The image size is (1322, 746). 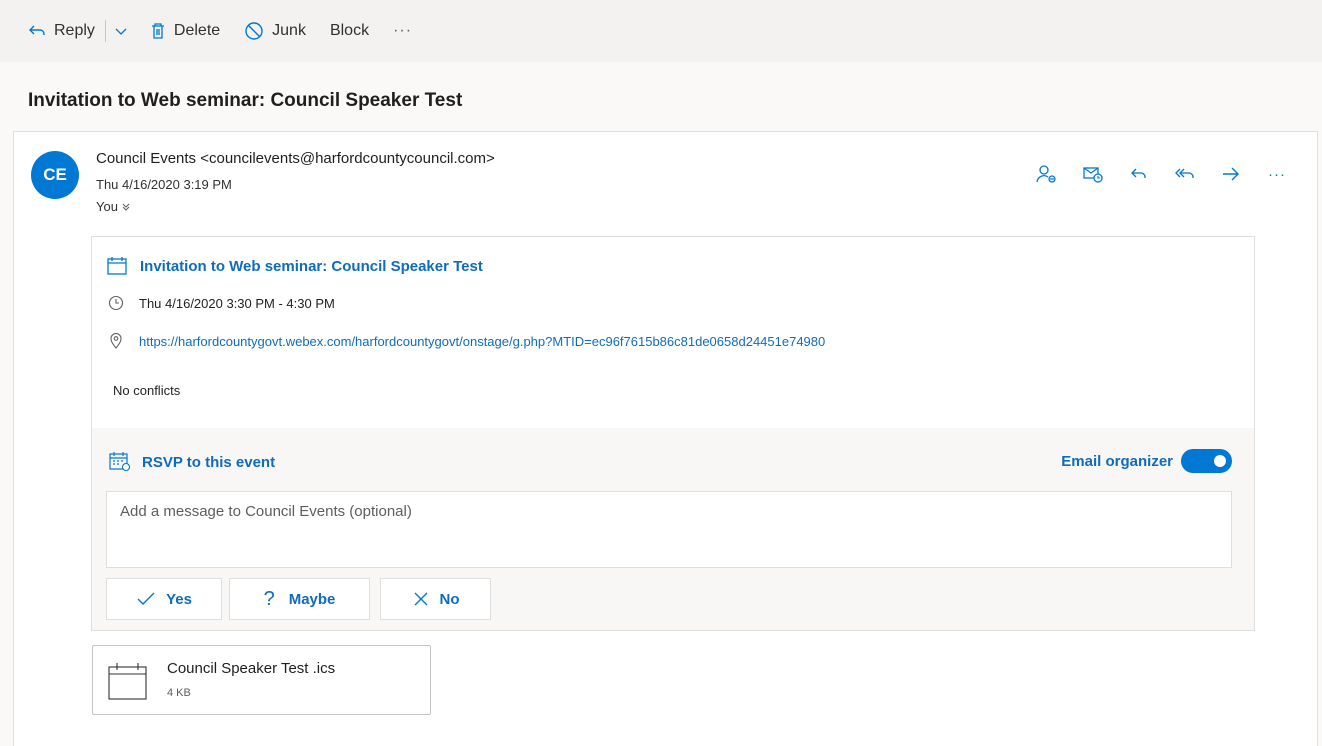 I want to click on more-actions-button: ···, so click(x=402, y=31).